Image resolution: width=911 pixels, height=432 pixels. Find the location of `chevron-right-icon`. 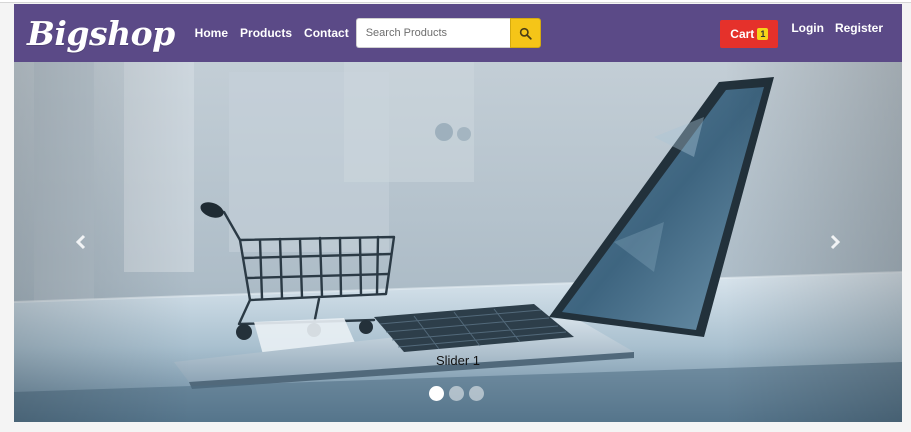

chevron-right-icon is located at coordinates (835, 242).